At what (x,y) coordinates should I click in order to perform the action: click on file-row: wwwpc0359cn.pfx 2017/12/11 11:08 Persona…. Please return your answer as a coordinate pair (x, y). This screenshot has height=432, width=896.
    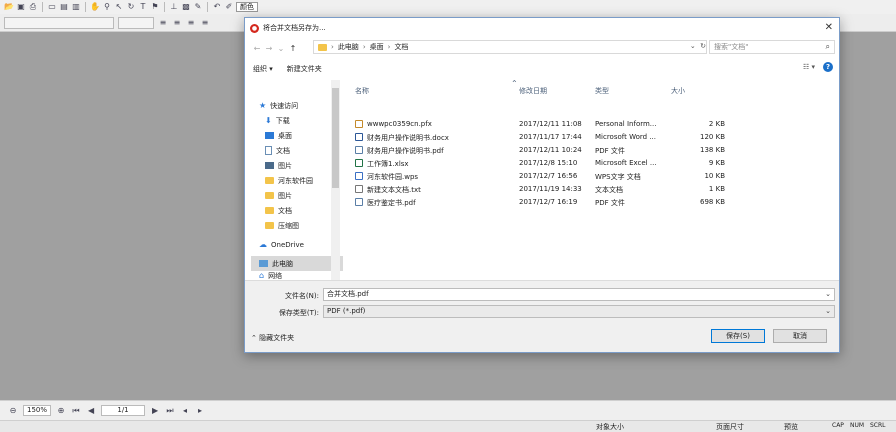
    Looking at the image, I should click on (535, 124).